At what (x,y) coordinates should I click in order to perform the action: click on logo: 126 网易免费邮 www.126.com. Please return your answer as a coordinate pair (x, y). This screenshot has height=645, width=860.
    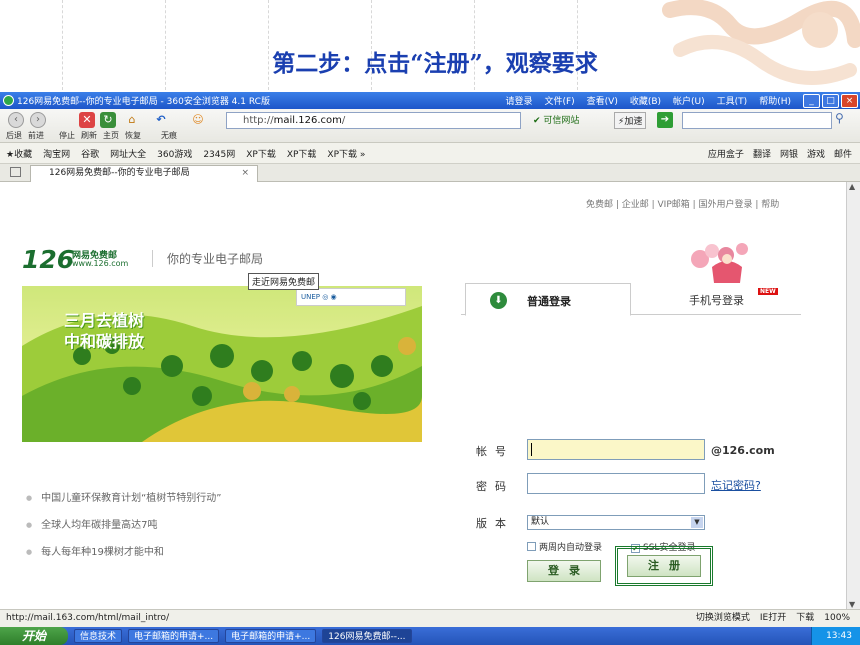
    Looking at the image, I should click on (75, 259).